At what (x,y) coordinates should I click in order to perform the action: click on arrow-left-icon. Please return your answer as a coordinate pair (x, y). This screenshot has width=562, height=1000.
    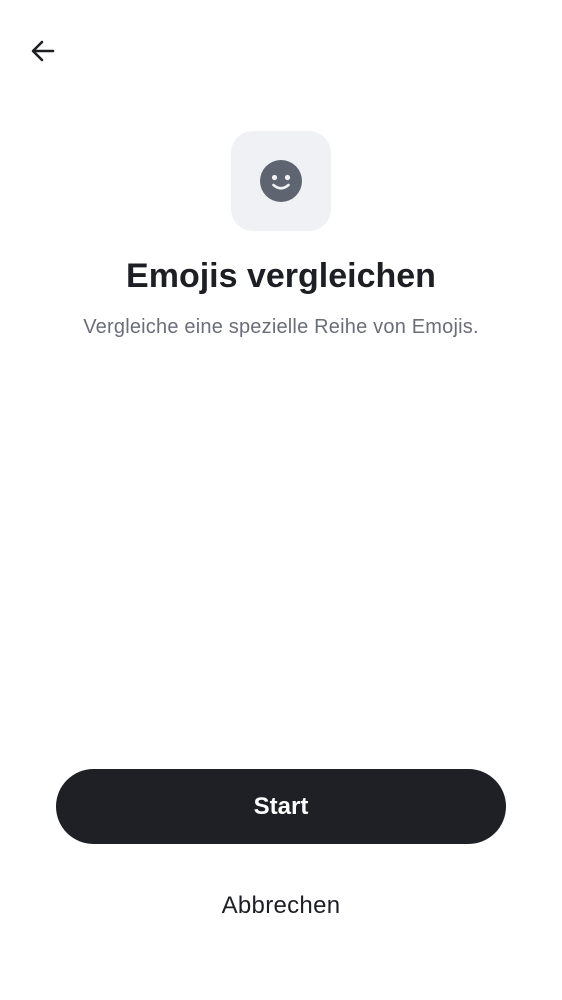
    Looking at the image, I should click on (43, 51).